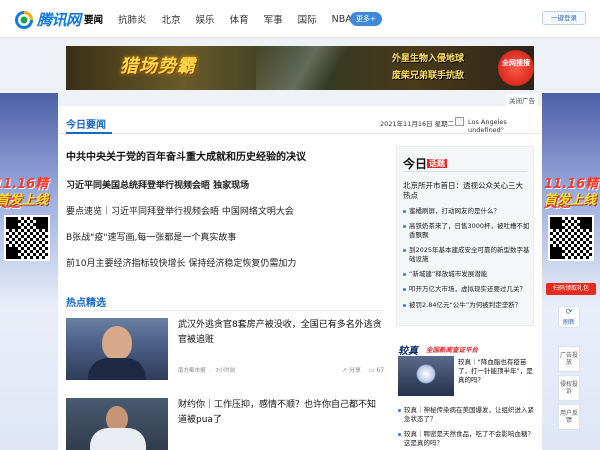  What do you see at coordinates (426, 376) in the screenshot?
I see `fact-check-thumbnail` at bounding box center [426, 376].